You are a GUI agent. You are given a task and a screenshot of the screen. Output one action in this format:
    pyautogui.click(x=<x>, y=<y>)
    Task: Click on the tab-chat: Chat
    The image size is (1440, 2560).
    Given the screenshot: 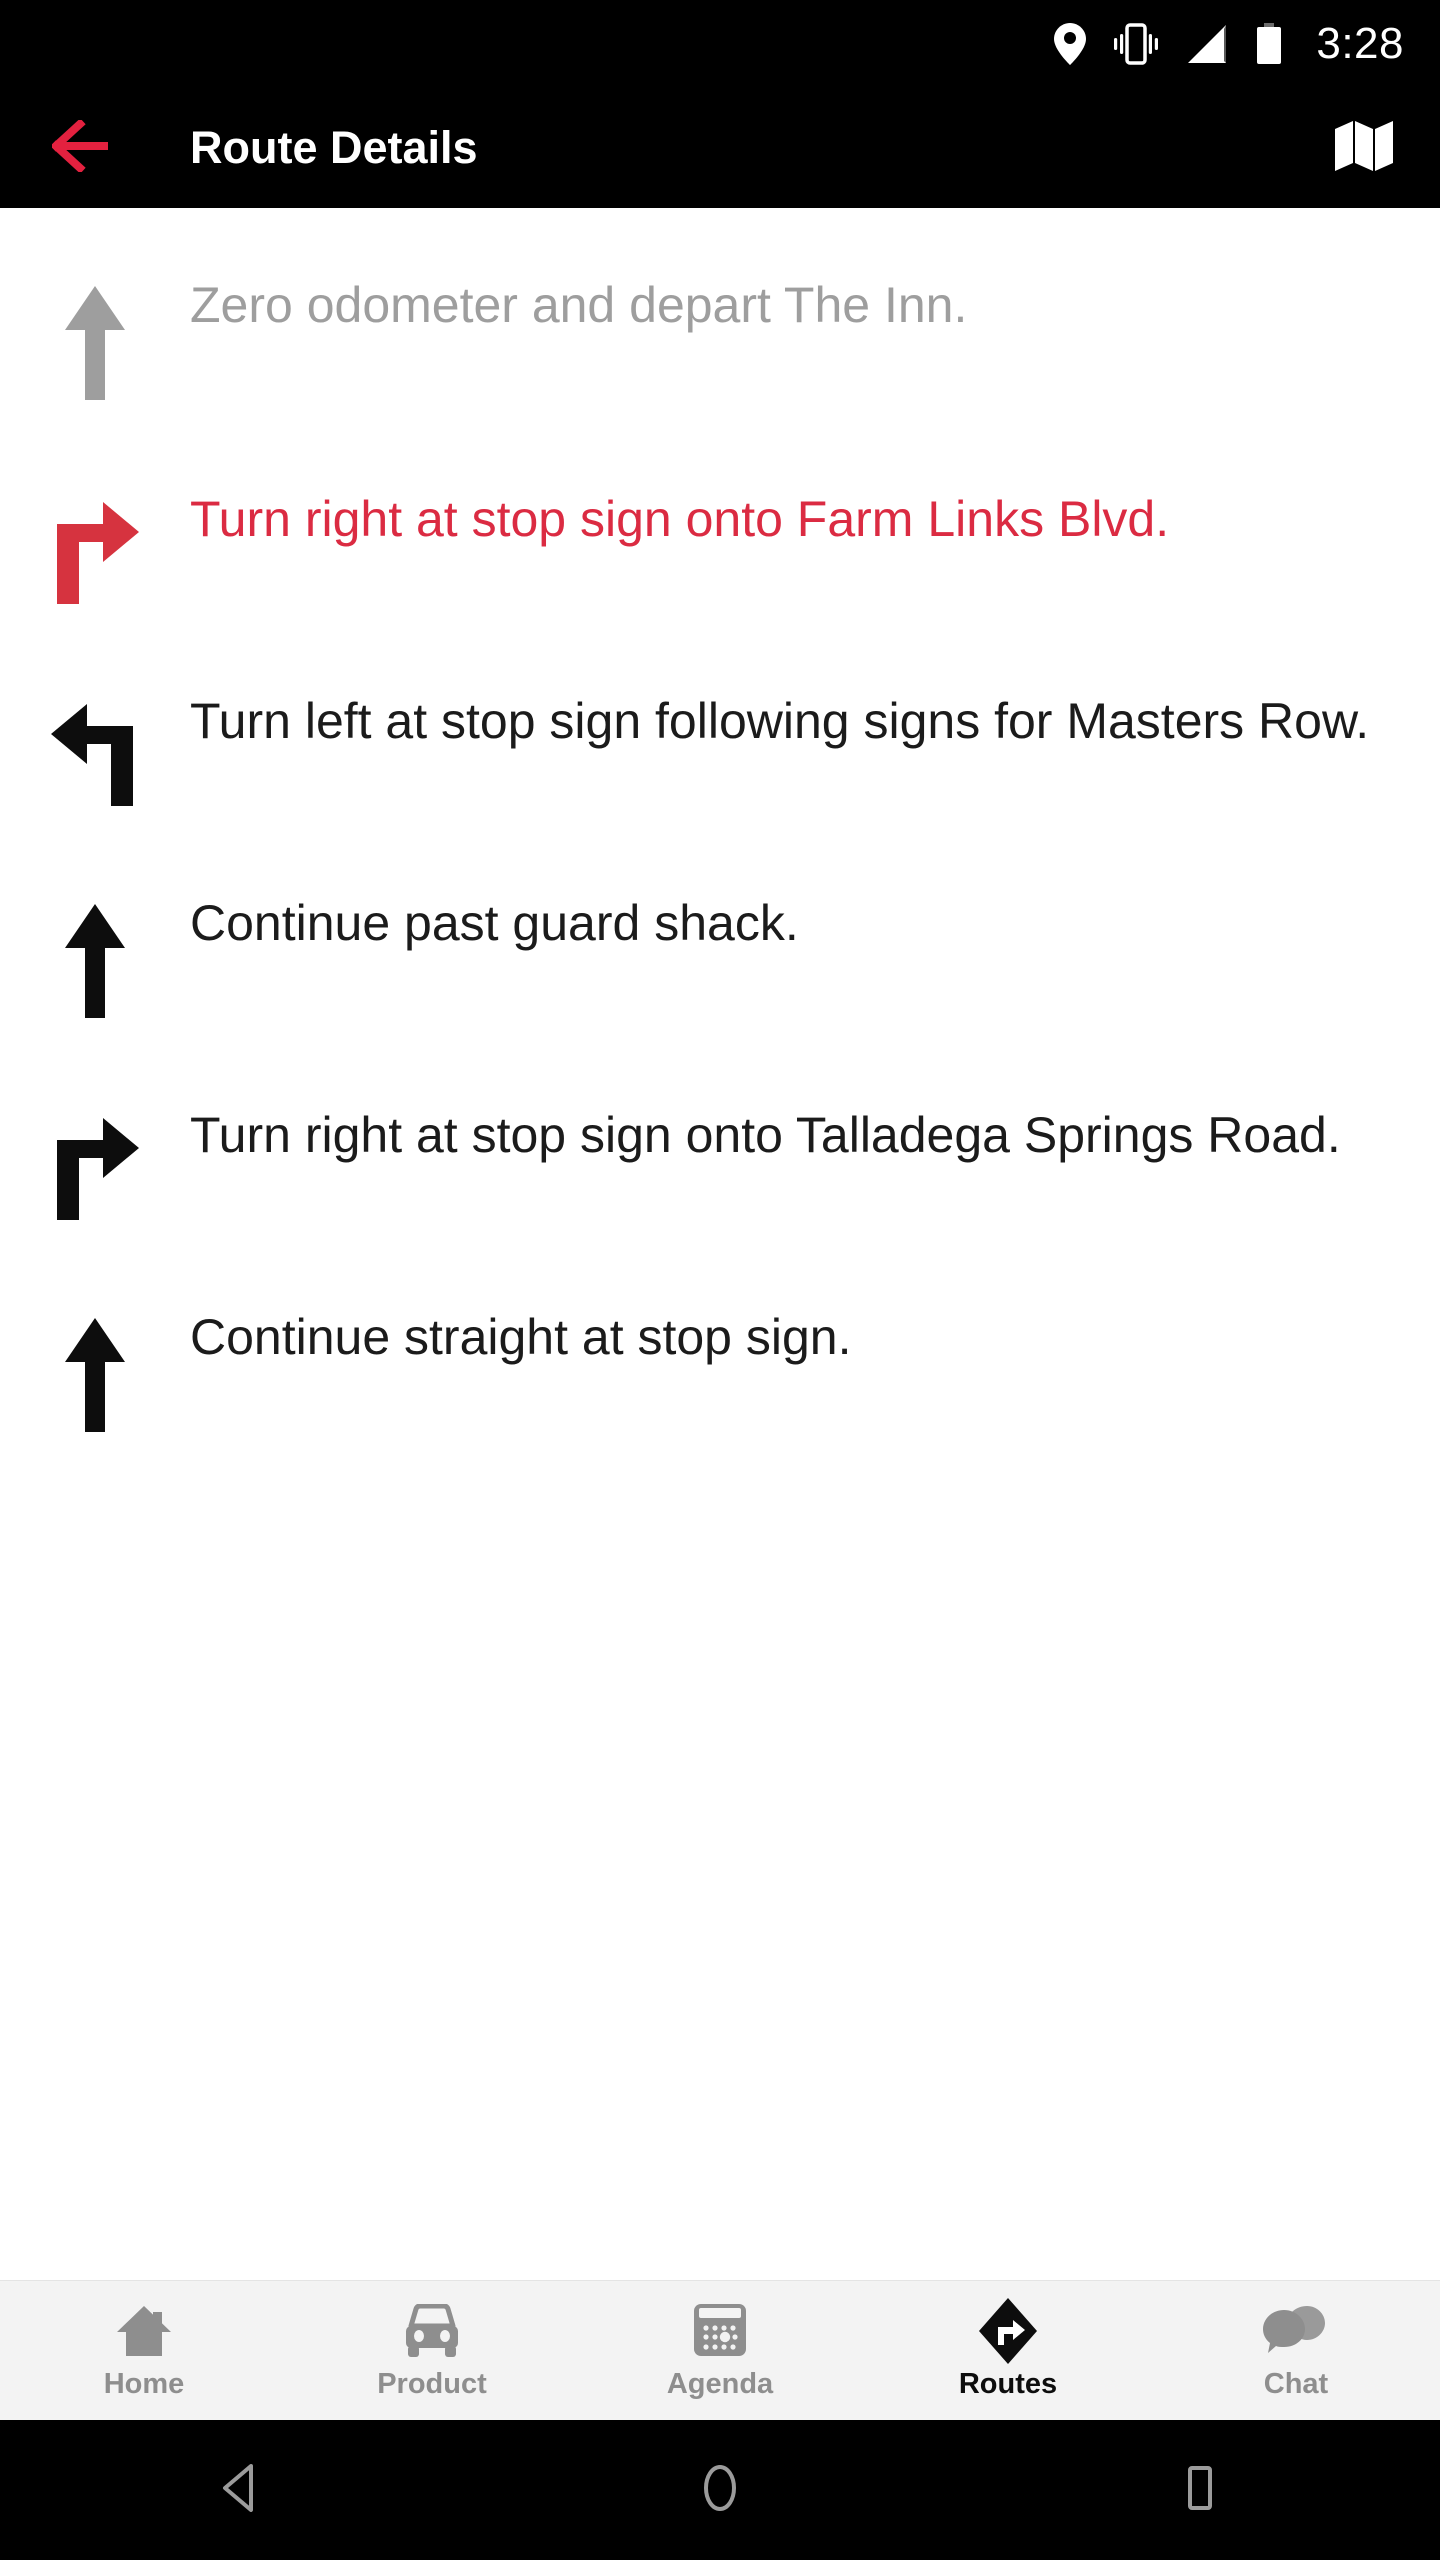 What is the action you would take?
    pyautogui.click(x=1296, y=2350)
    